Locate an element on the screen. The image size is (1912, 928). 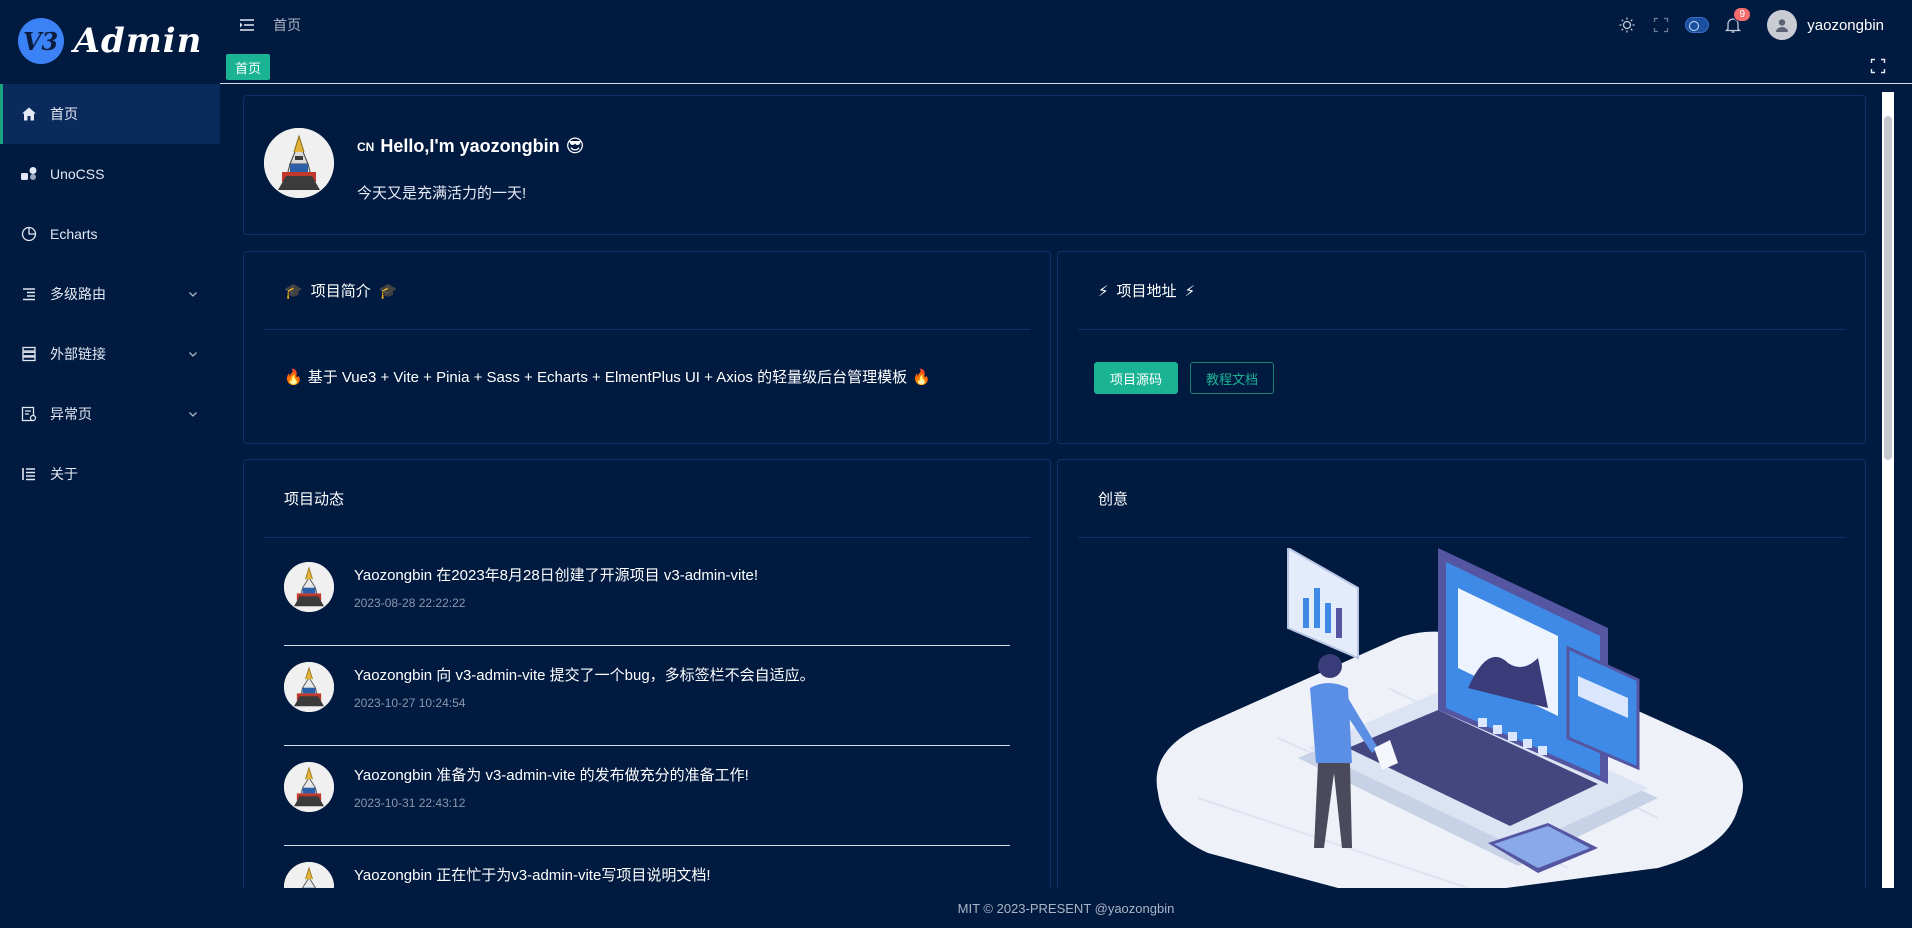
sidebar-item-about: 关于 is located at coordinates (110, 474).